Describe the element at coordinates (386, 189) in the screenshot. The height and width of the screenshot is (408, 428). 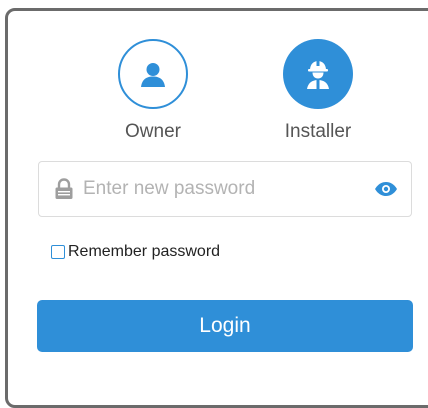
I see `eye-icon` at that location.